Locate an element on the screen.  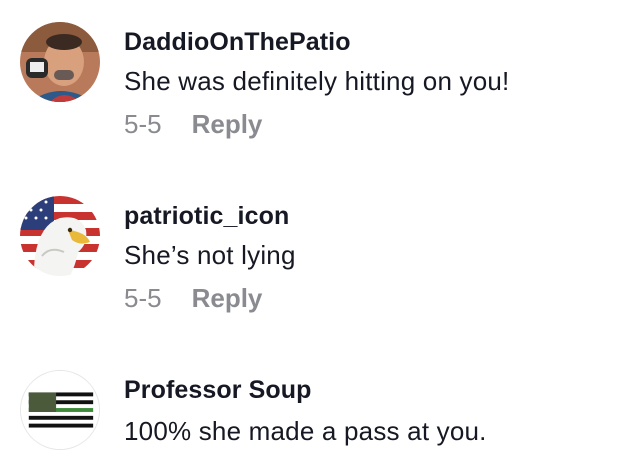
comment-text: 100% she made a pass at you. is located at coordinates (305, 431).